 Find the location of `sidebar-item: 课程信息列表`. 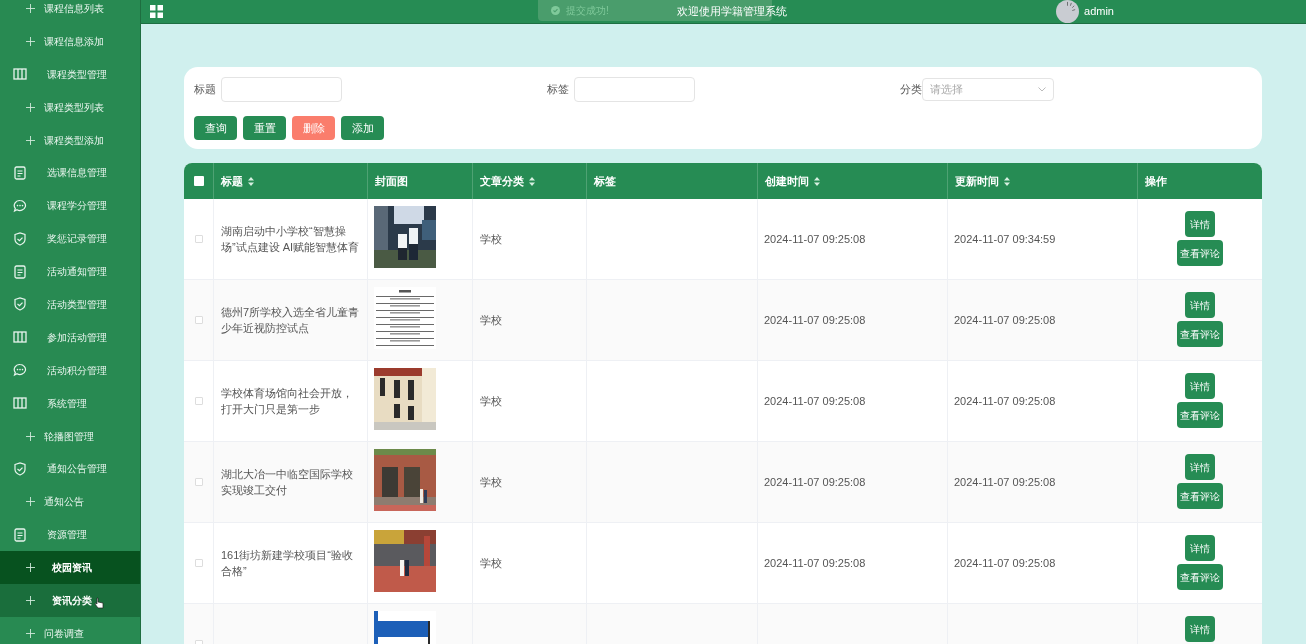

sidebar-item: 课程信息列表 is located at coordinates (70, 12).